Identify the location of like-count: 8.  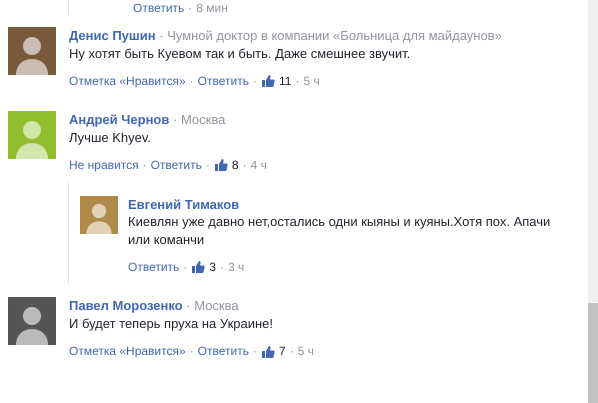
(235, 165).